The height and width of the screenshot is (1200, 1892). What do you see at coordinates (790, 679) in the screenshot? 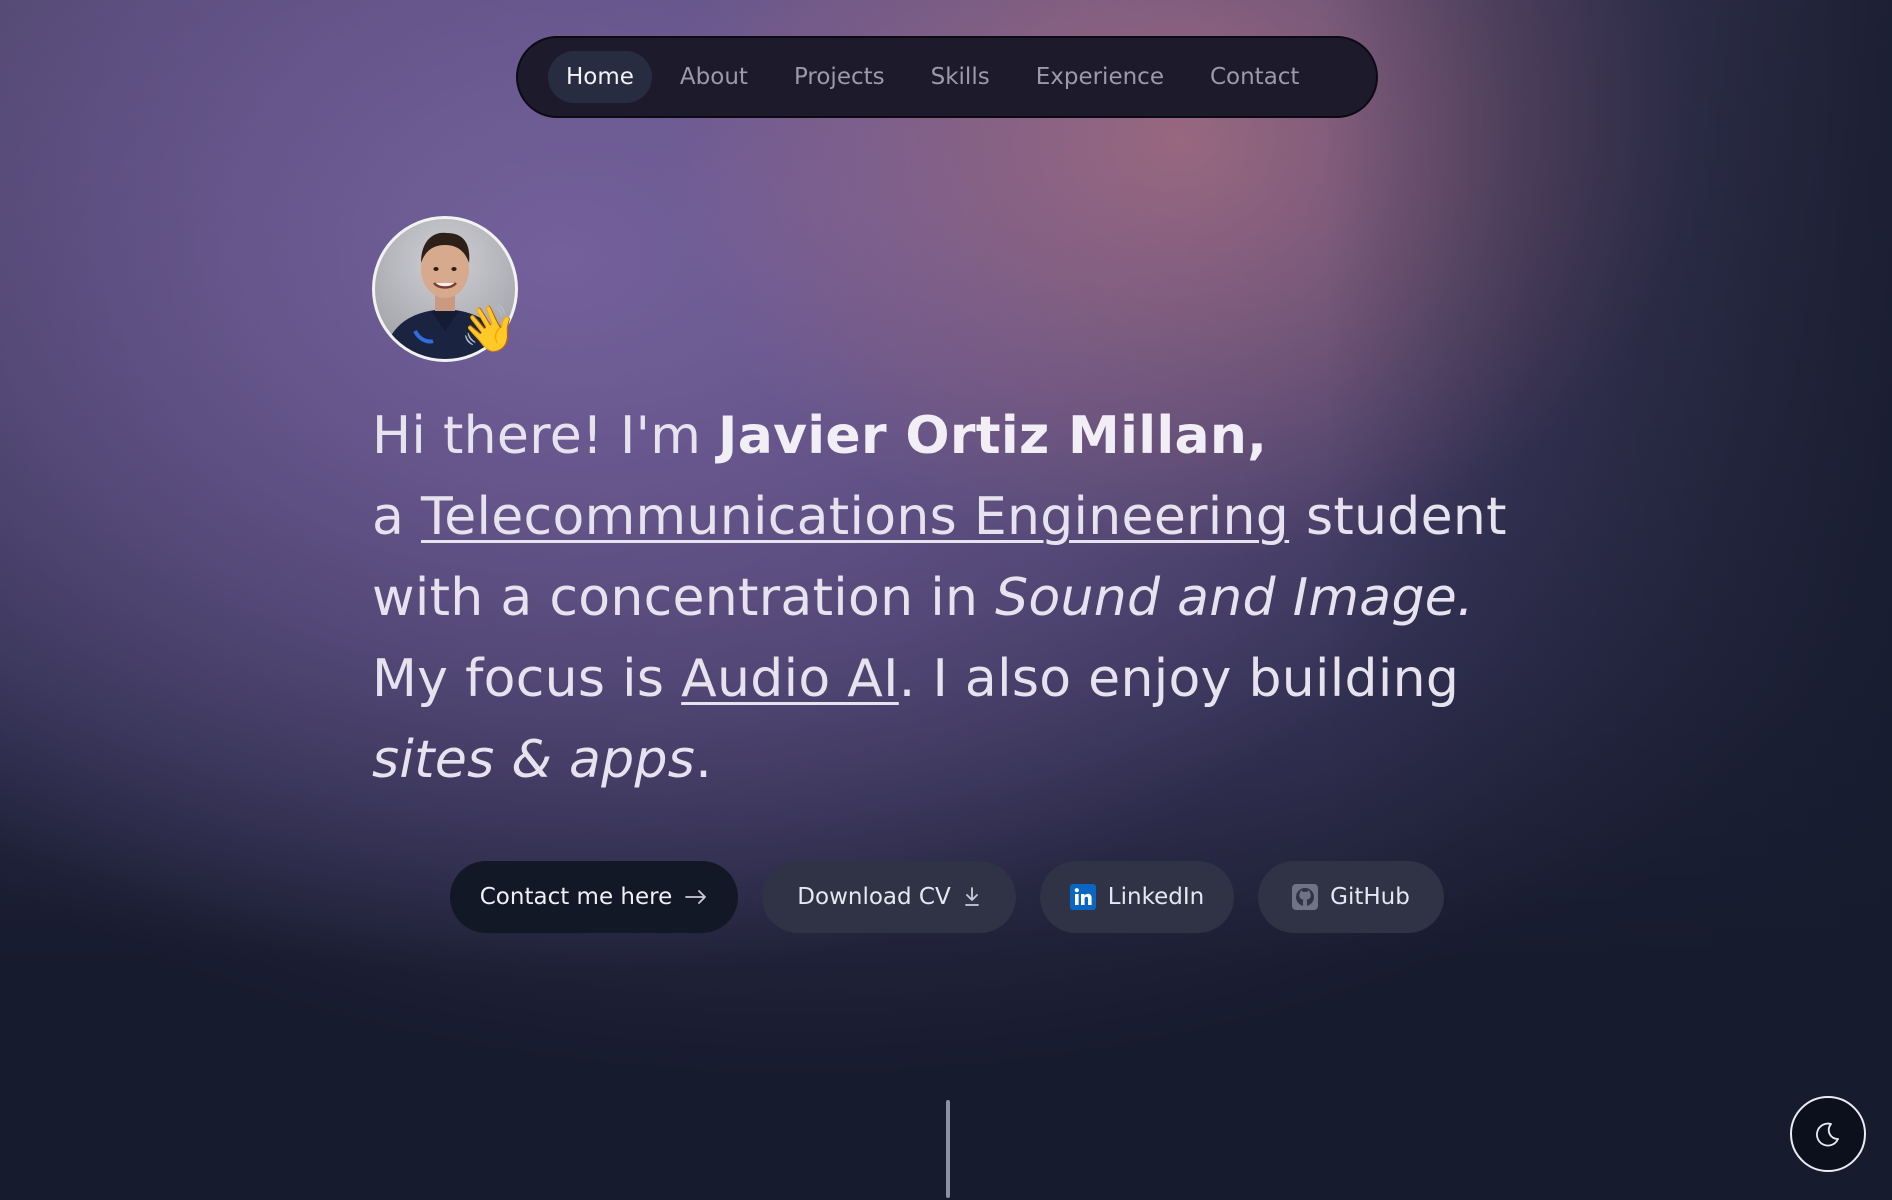
I see `focus-link: Audio AI` at bounding box center [790, 679].